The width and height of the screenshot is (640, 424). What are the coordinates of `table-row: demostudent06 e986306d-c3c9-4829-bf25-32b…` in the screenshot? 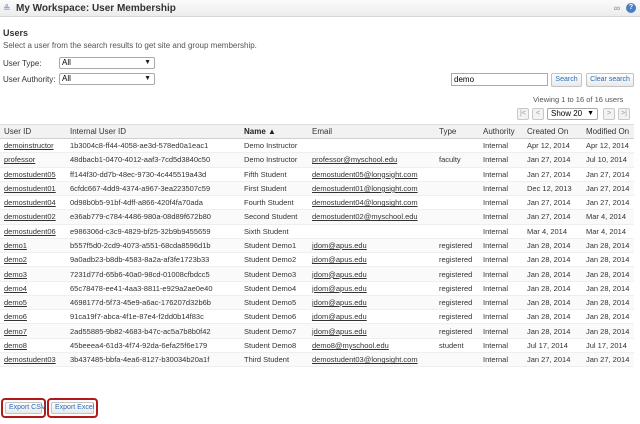 It's located at (317, 231).